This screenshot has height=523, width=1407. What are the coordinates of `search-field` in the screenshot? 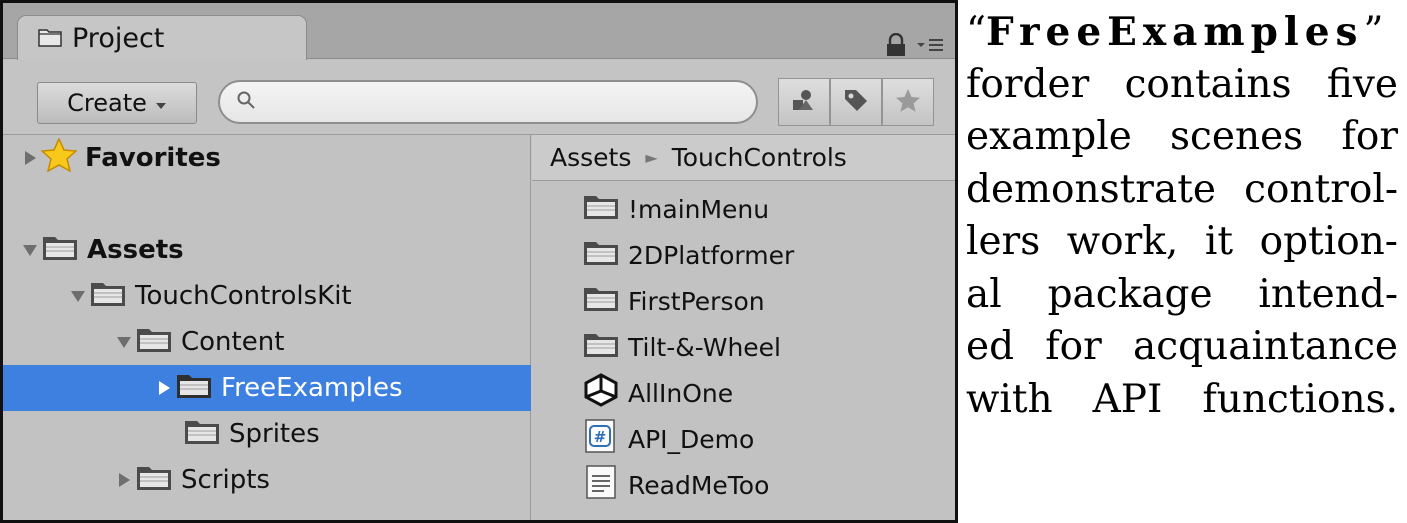 It's located at (488, 102).